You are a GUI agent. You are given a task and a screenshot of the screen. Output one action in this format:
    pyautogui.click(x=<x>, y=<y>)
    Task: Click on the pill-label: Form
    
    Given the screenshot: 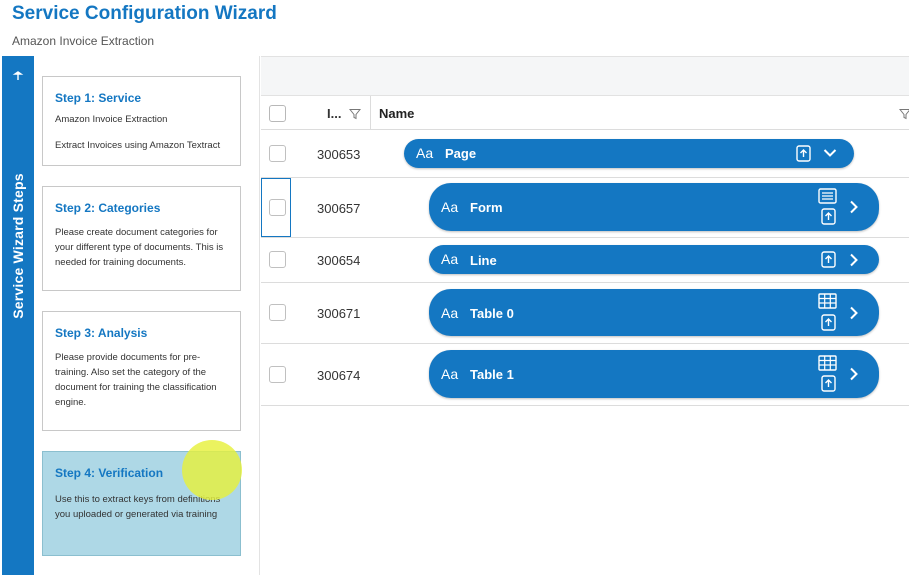 What is the action you would take?
    pyautogui.click(x=486, y=207)
    